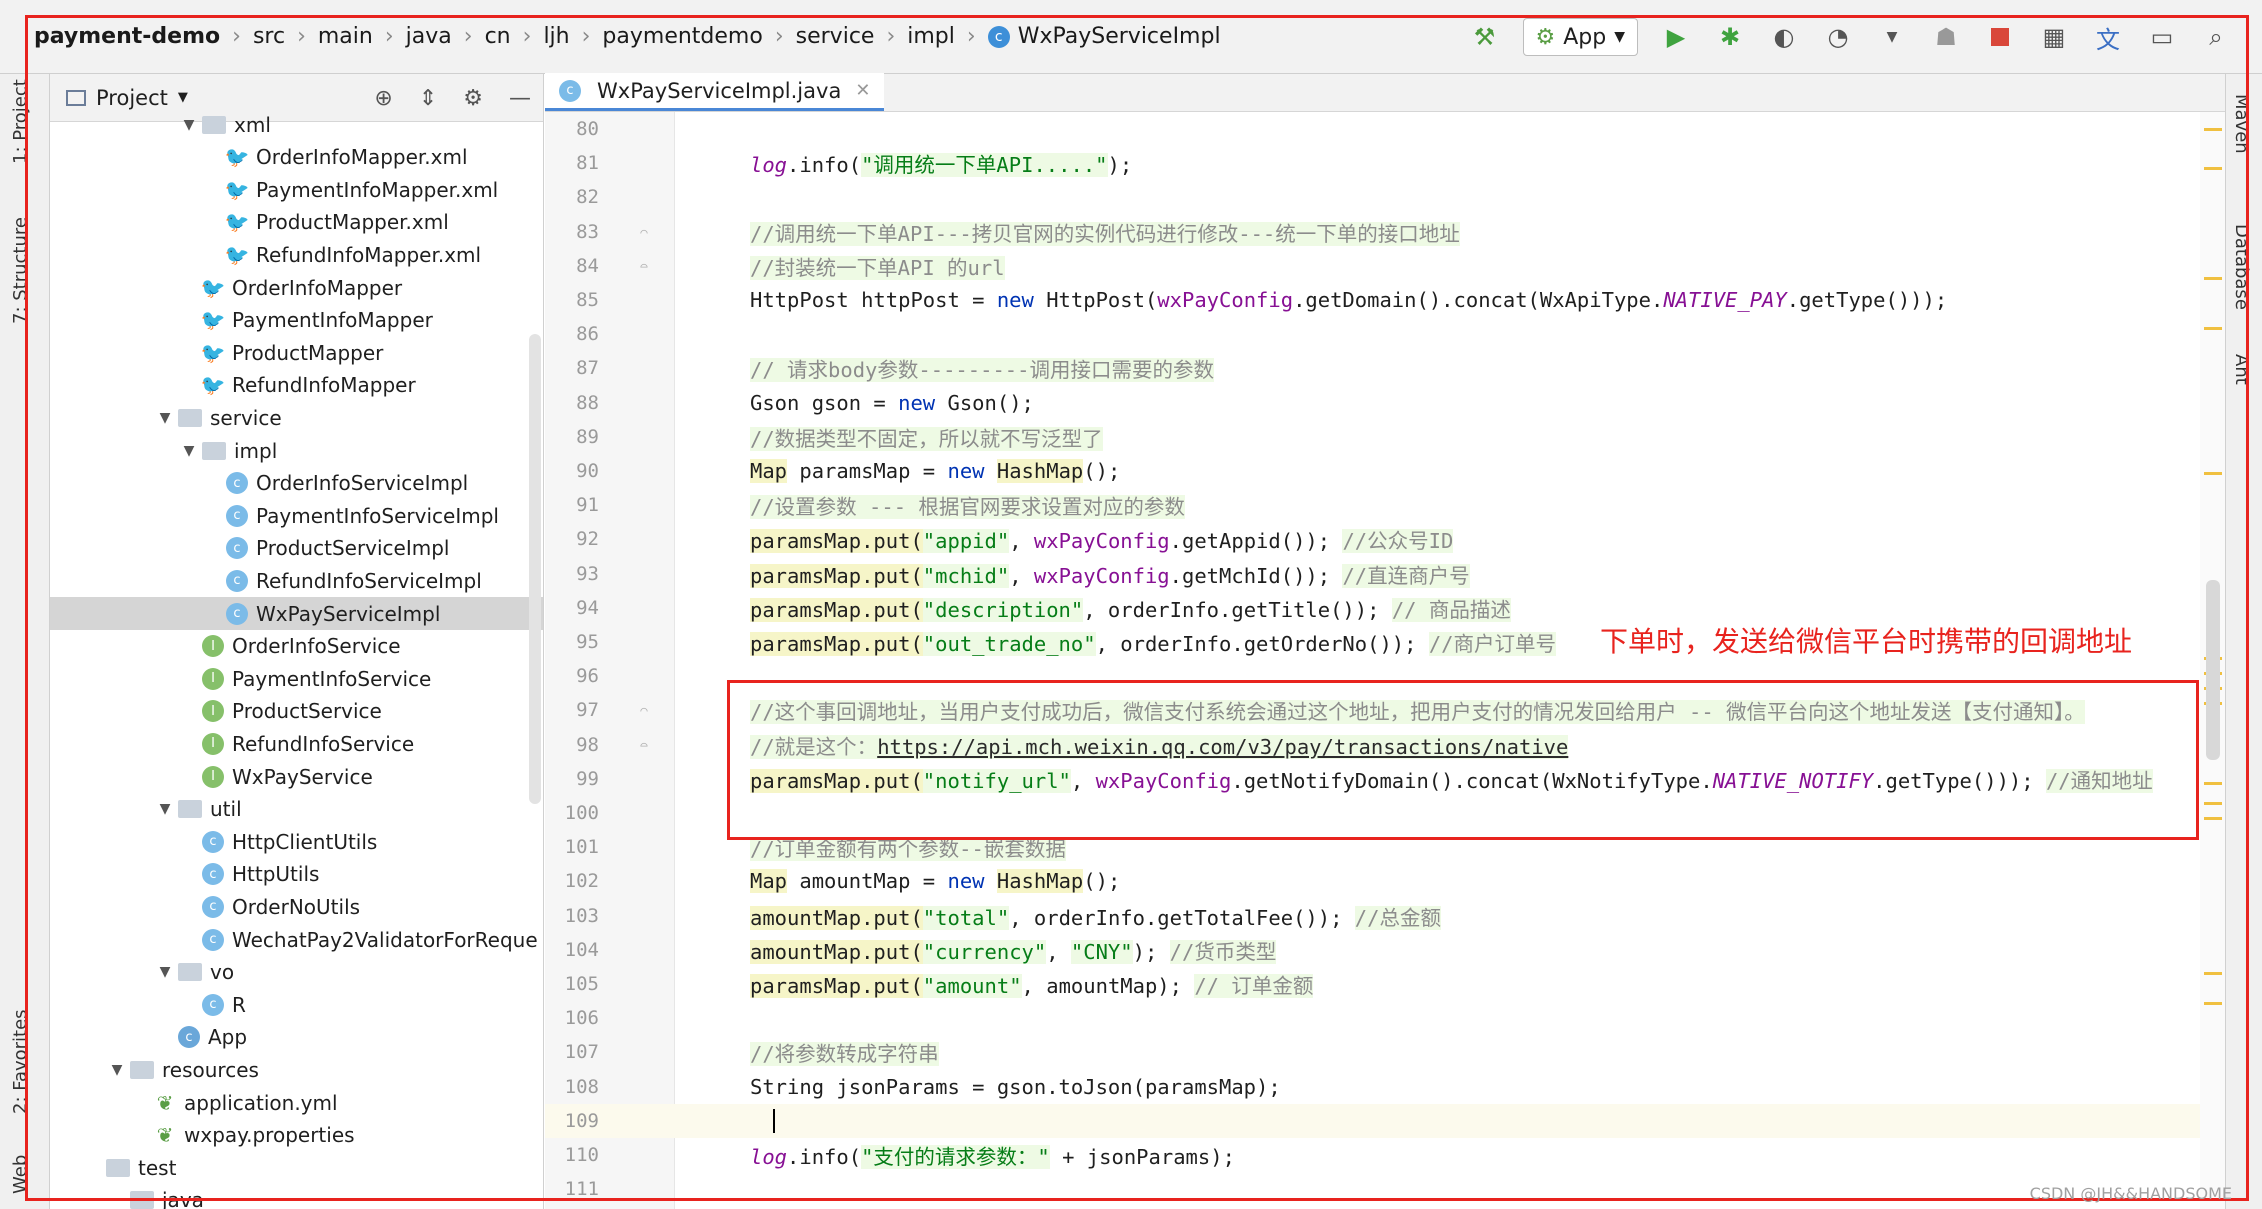  I want to click on tree-item: cR, so click(296, 1004).